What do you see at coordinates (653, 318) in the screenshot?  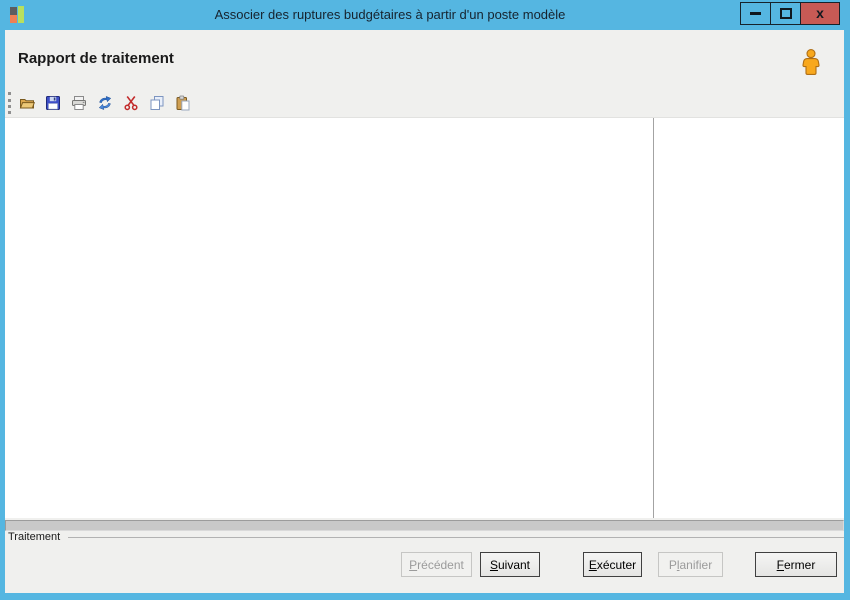 I see `pane-divider` at bounding box center [653, 318].